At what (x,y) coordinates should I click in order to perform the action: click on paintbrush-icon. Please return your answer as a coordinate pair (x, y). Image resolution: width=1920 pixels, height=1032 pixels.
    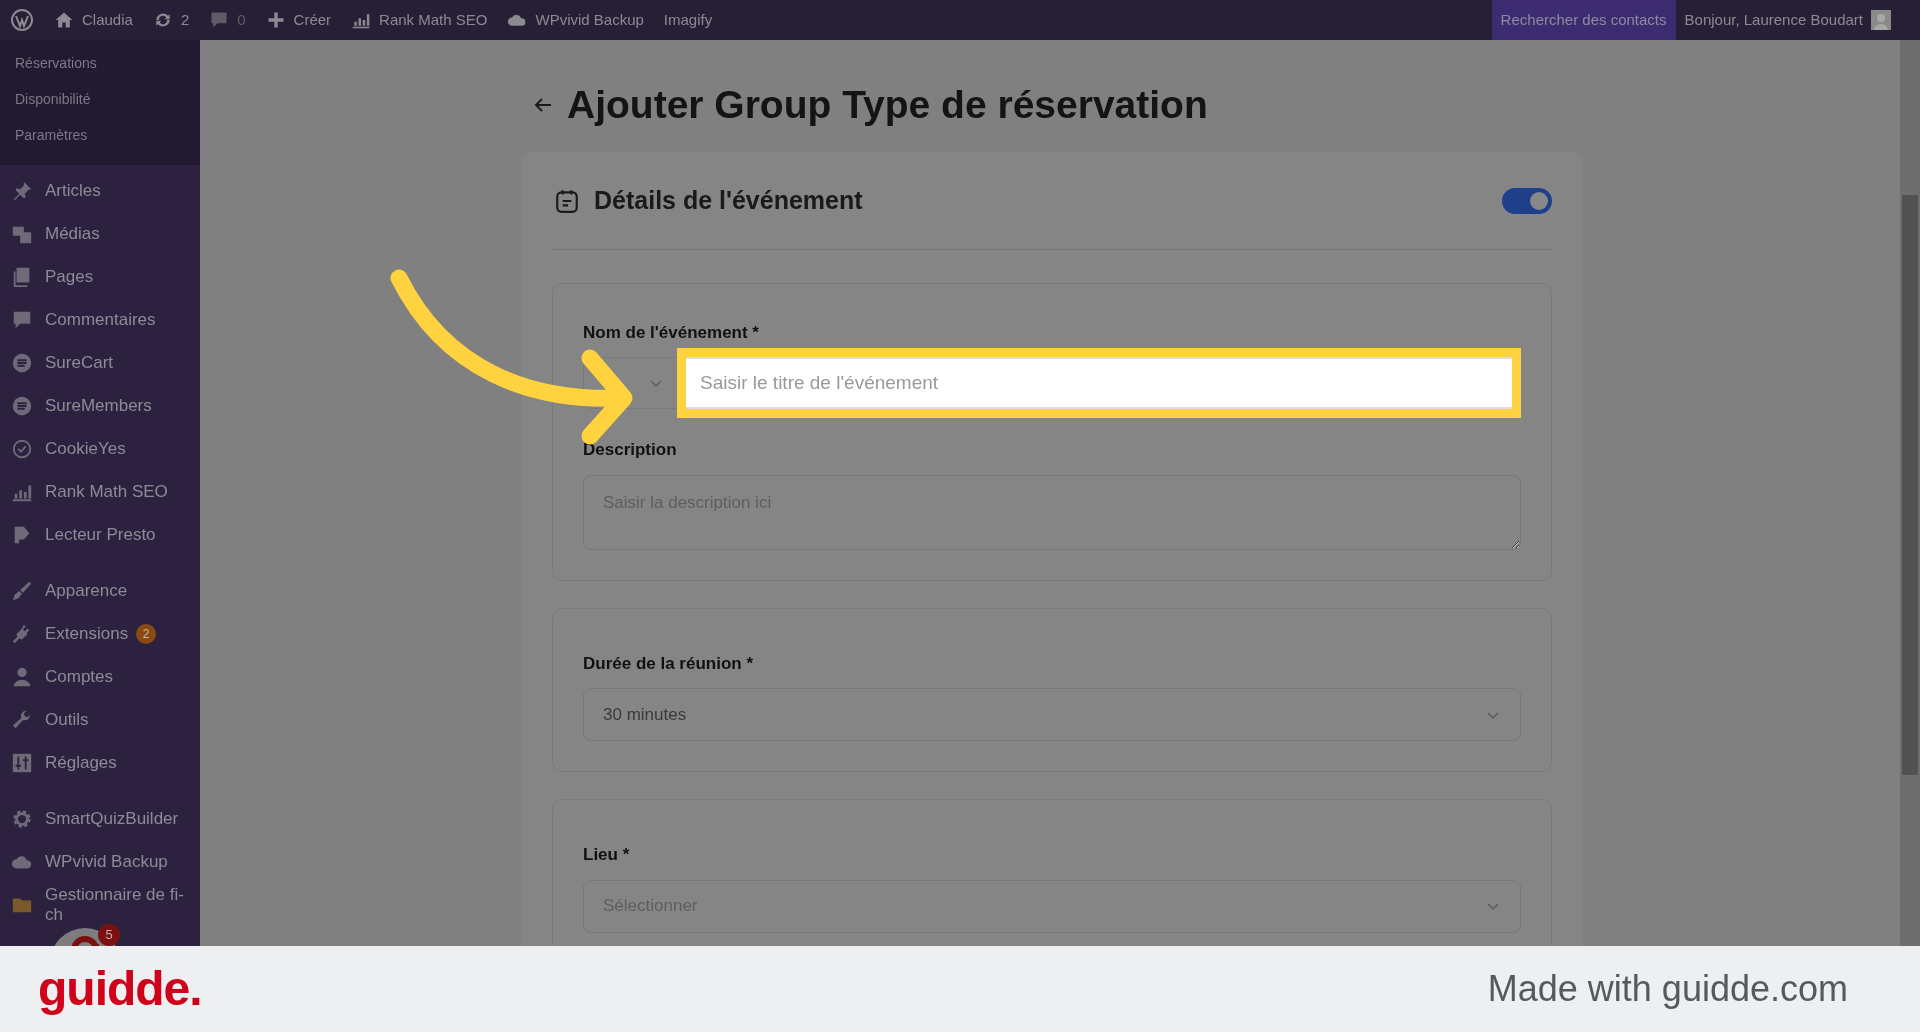
    Looking at the image, I should click on (22, 590).